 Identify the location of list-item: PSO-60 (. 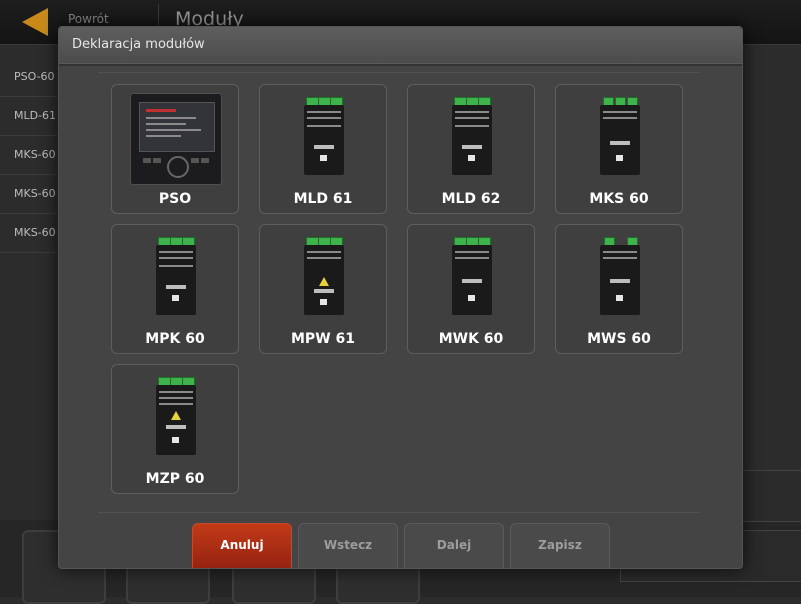
(30, 77).